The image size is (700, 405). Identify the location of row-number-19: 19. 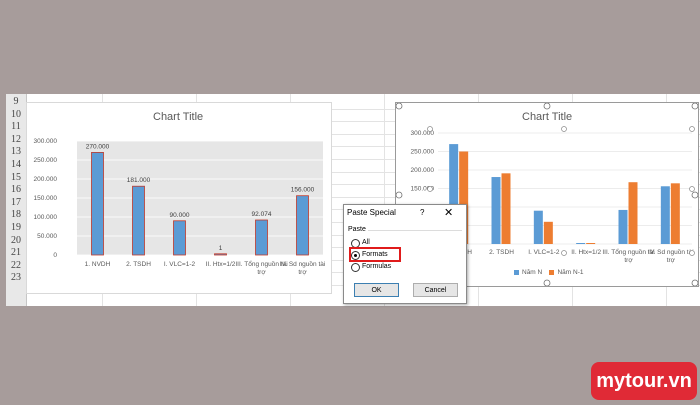
(16, 228).